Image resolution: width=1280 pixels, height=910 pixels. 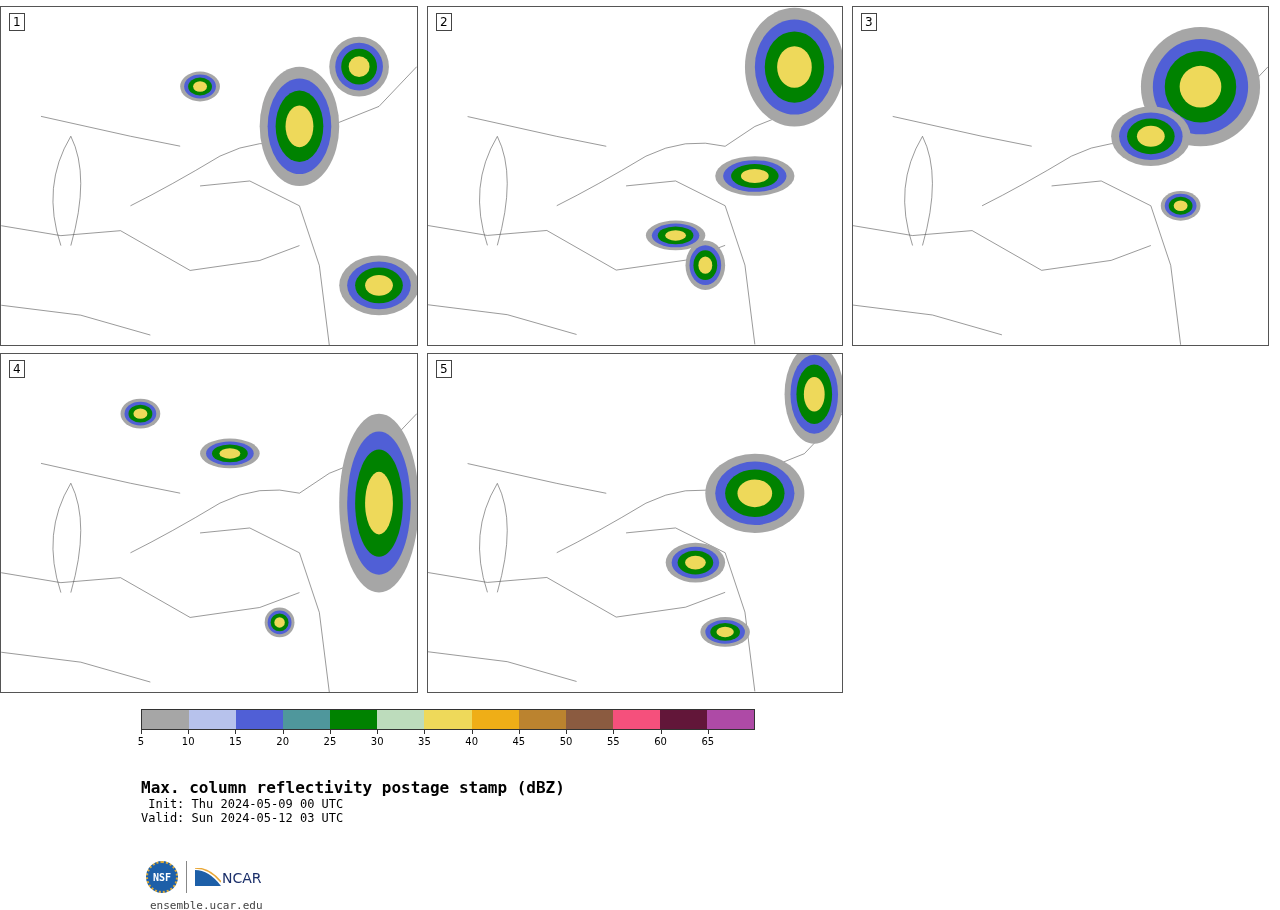 What do you see at coordinates (17, 369) in the screenshot?
I see `panel-number: 4` at bounding box center [17, 369].